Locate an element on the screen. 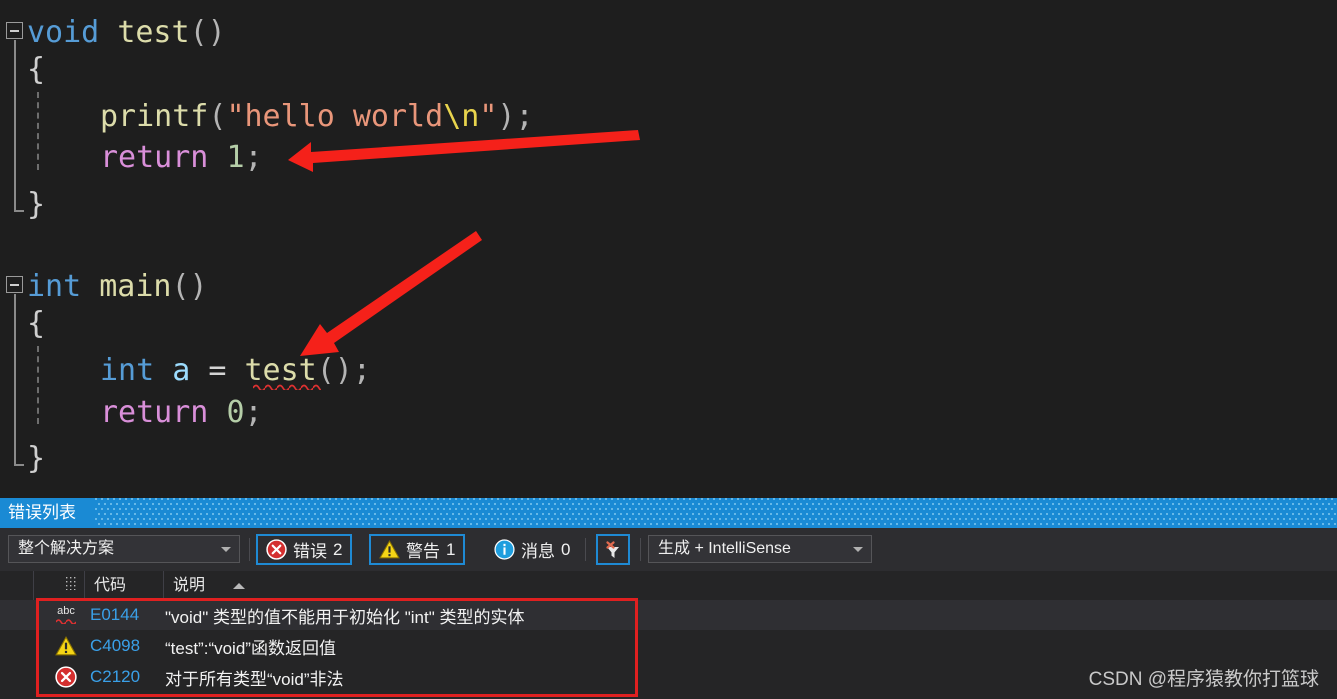  row-description-2: 对于所有类型“void”非法 is located at coordinates (254, 679).